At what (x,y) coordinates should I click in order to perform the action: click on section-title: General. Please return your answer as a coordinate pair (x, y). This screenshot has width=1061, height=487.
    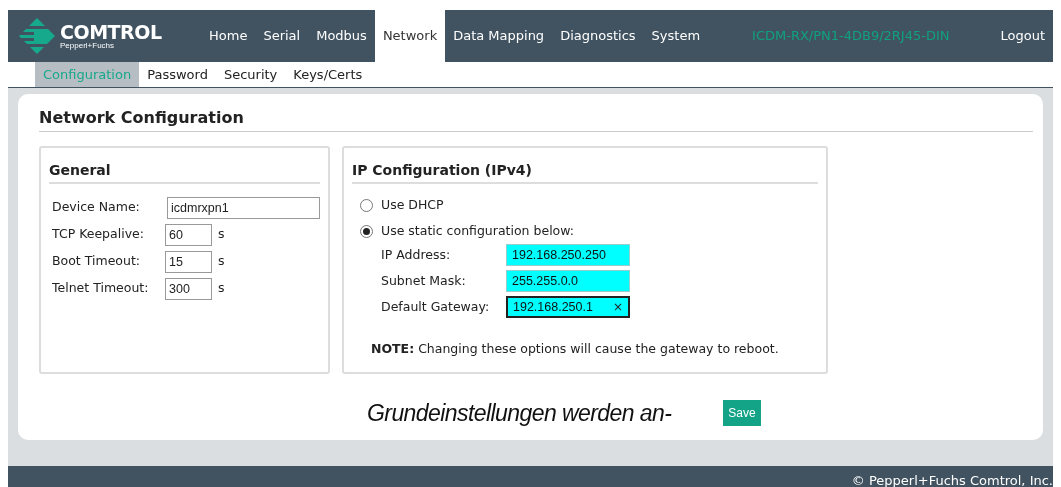
    Looking at the image, I should click on (80, 170).